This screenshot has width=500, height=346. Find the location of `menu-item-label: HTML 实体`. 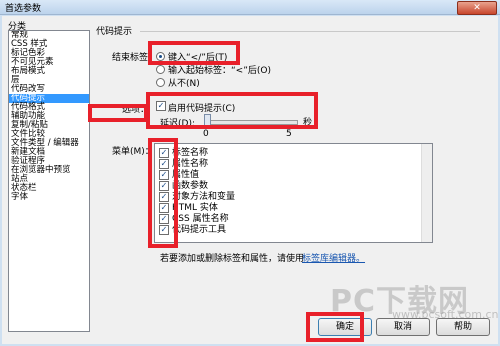

menu-item-label: HTML 实体 is located at coordinates (195, 208).